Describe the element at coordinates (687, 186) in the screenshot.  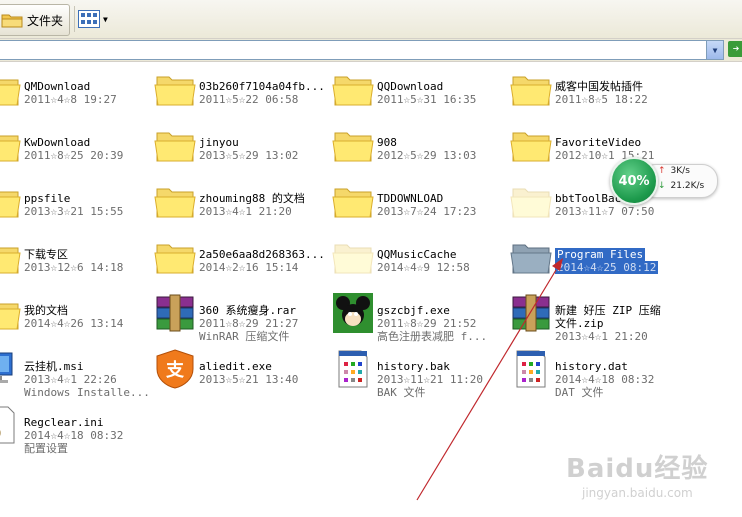
I see `download-value: 21.2K/s` at that location.